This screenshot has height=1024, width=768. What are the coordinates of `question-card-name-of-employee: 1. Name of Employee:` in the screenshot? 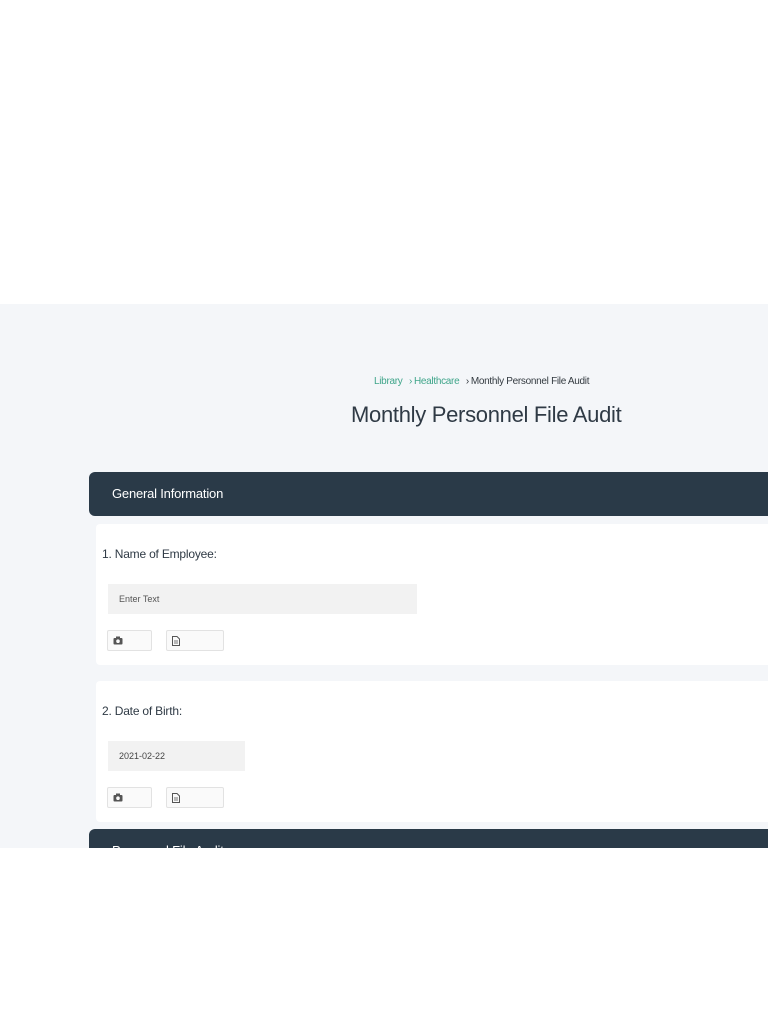 It's located at (432, 594).